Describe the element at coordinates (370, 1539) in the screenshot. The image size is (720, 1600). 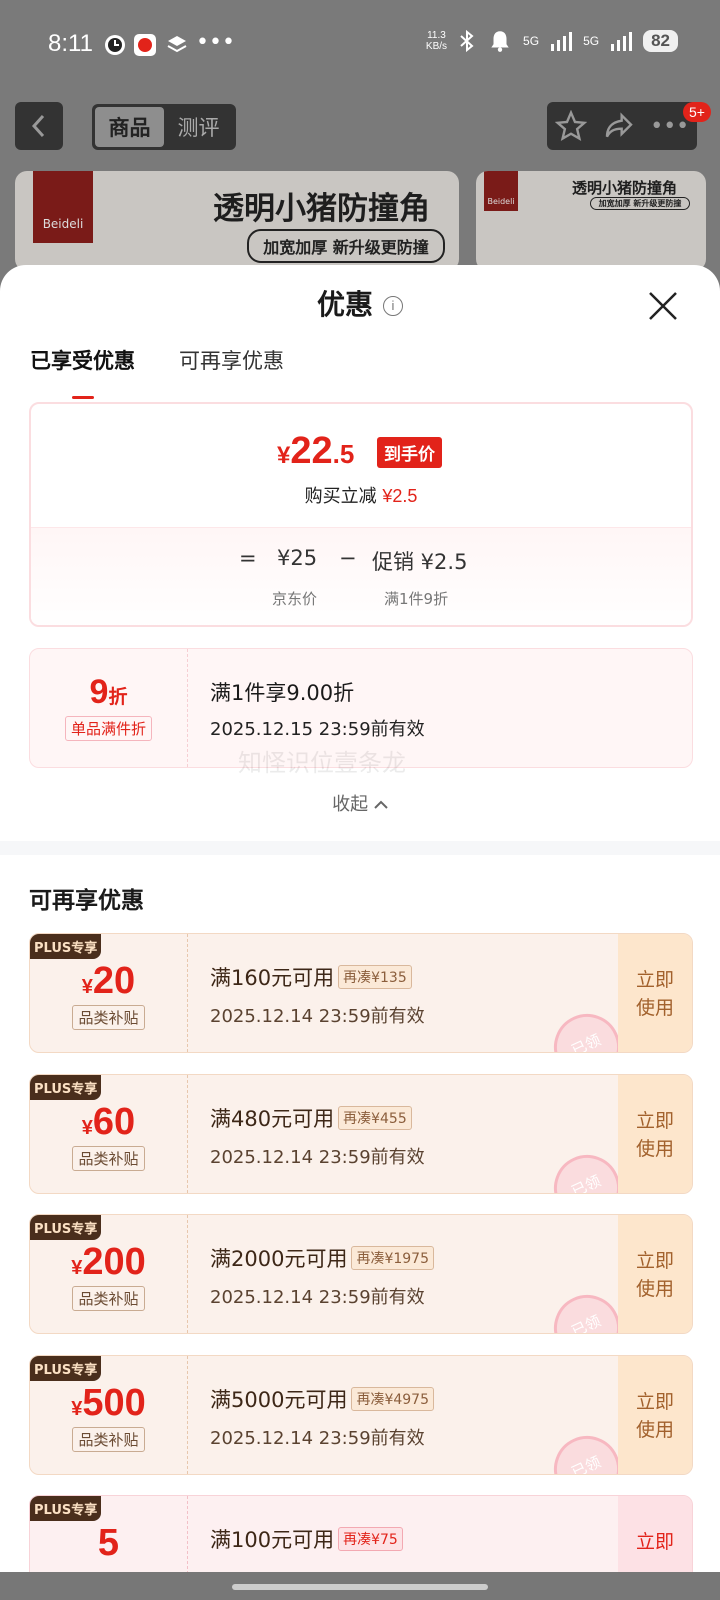
I see `coupon-gap-tag: 再凑¥75` at that location.